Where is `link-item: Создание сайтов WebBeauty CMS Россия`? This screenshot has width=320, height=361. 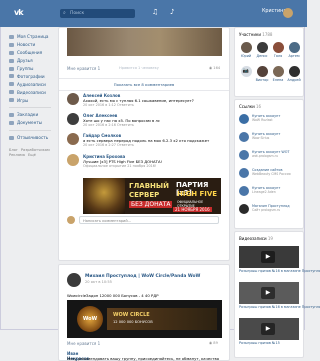 link-item: Создание сайтов WebBeauty CMS Россия is located at coordinates (270, 175).